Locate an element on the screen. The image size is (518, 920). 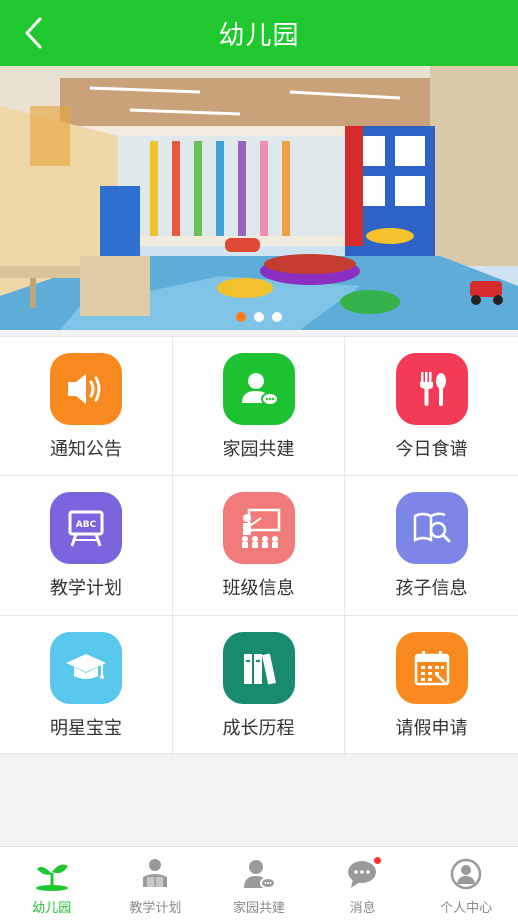
menu-item-growth: 成长历程 is located at coordinates (259, 685).